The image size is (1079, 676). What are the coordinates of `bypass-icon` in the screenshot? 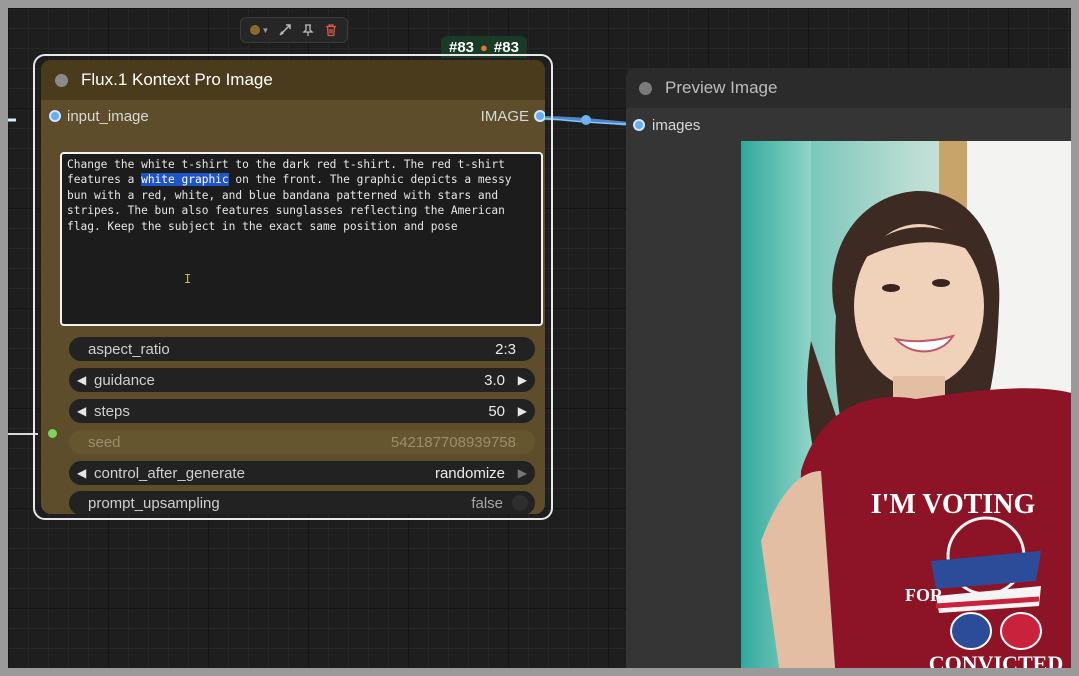 It's located at (285, 30).